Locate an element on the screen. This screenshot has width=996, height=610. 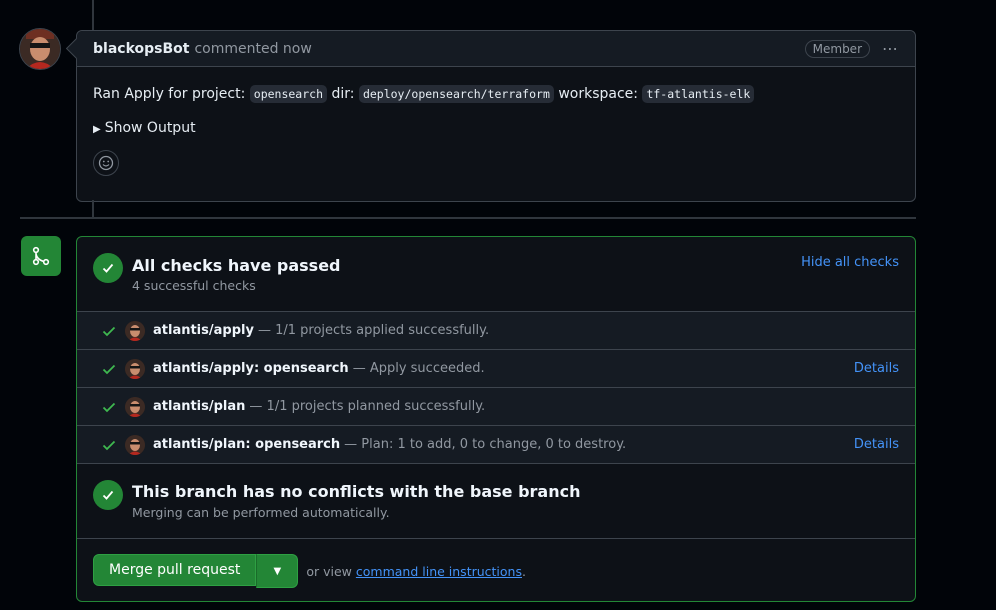
comment-author: blackopsBot is located at coordinates (141, 49).